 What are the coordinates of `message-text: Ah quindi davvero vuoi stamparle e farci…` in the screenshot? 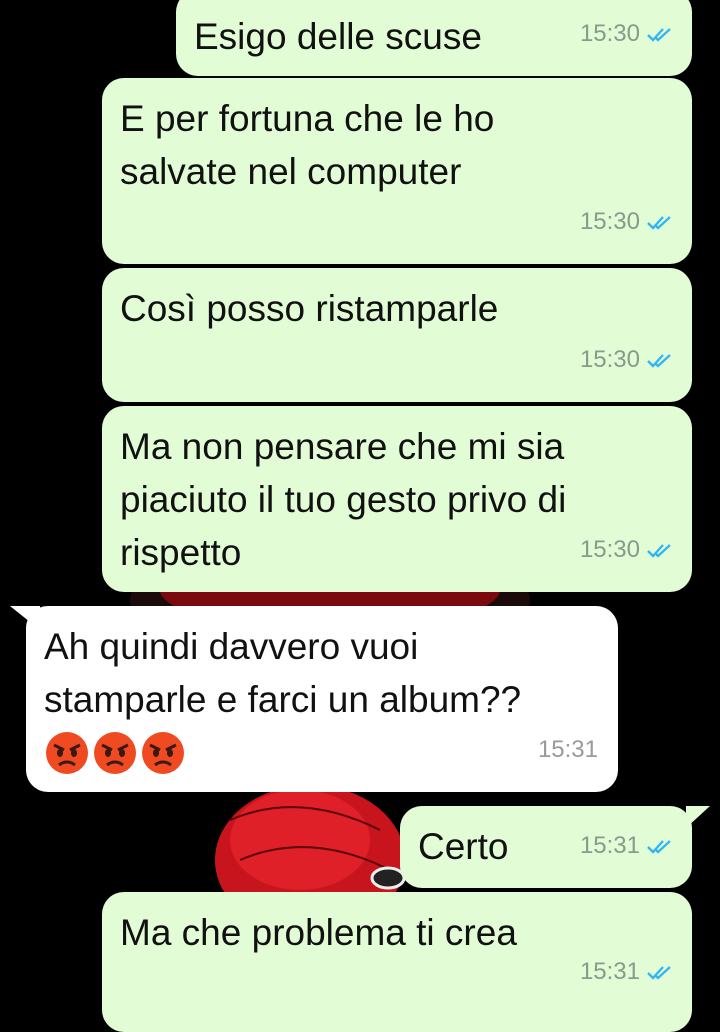 It's located at (283, 673).